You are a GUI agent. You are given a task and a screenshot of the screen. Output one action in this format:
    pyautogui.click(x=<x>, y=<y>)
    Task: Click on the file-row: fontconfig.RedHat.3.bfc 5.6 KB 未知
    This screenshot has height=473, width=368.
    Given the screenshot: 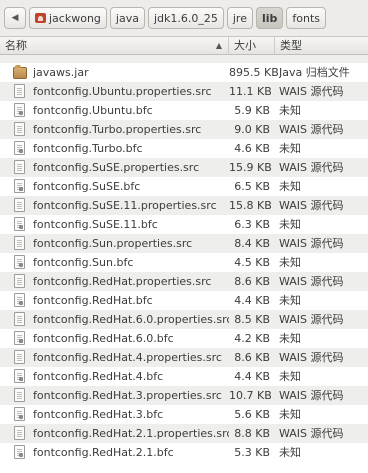 What is the action you would take?
    pyautogui.click(x=184, y=414)
    